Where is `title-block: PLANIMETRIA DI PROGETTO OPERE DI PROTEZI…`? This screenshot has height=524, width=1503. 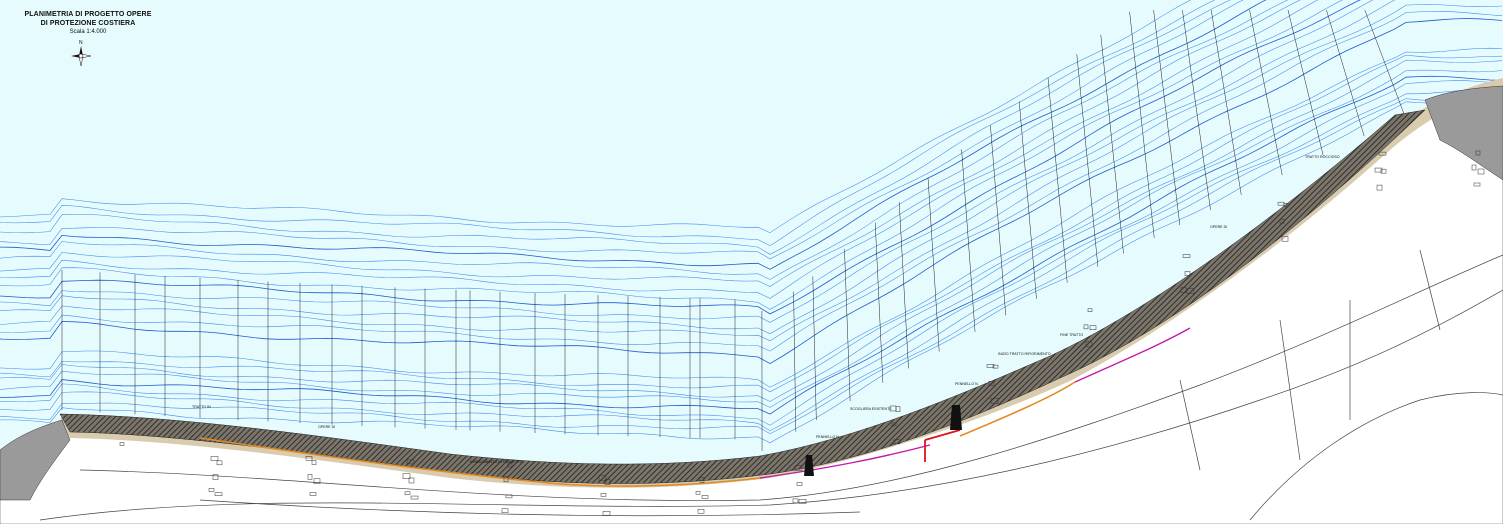
title-block: PLANIMETRIA DI PROGETTO OPERE DI PROTEZI… is located at coordinates (88, 23).